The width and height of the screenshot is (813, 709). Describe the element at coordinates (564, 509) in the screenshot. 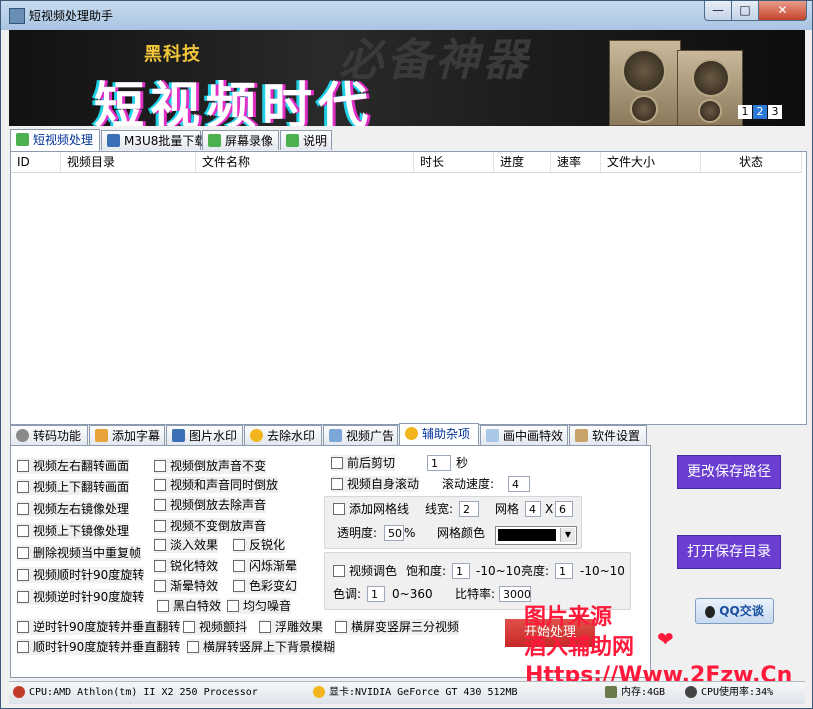

I see `grid-cols-input: 6` at that location.